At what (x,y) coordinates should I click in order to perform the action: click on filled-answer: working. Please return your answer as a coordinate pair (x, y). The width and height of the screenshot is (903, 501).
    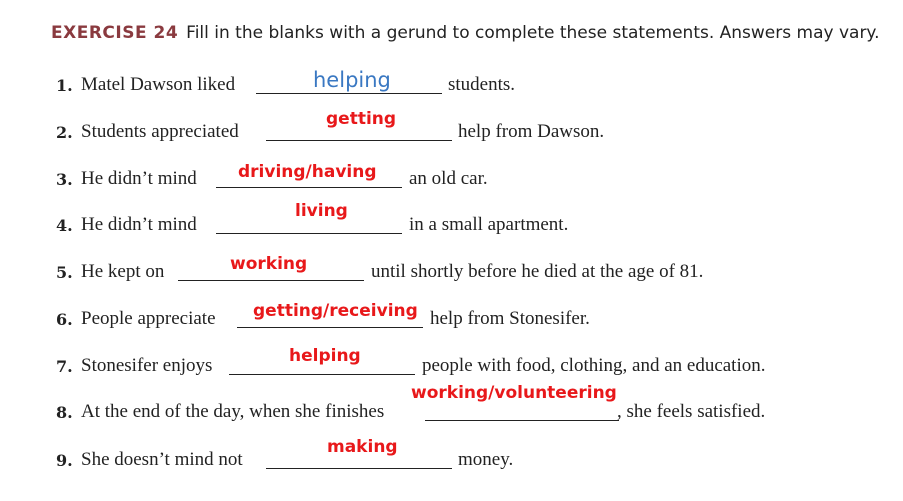
    Looking at the image, I should click on (269, 264).